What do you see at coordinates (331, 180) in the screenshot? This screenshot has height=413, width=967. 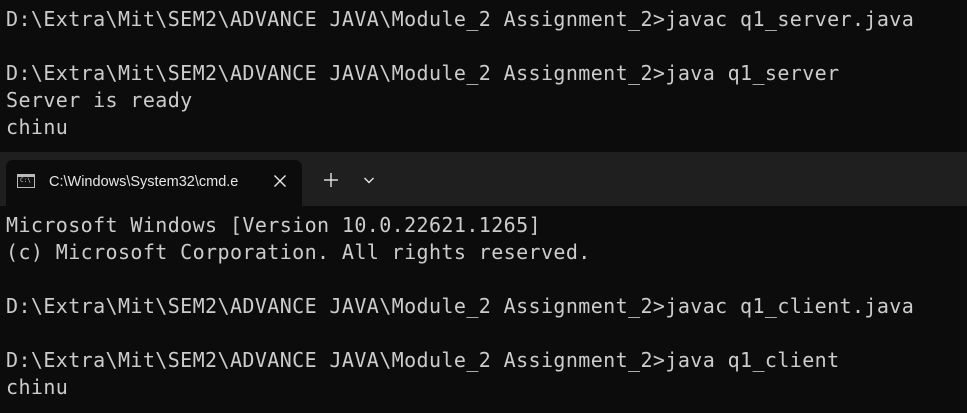 I see `plus-icon` at bounding box center [331, 180].